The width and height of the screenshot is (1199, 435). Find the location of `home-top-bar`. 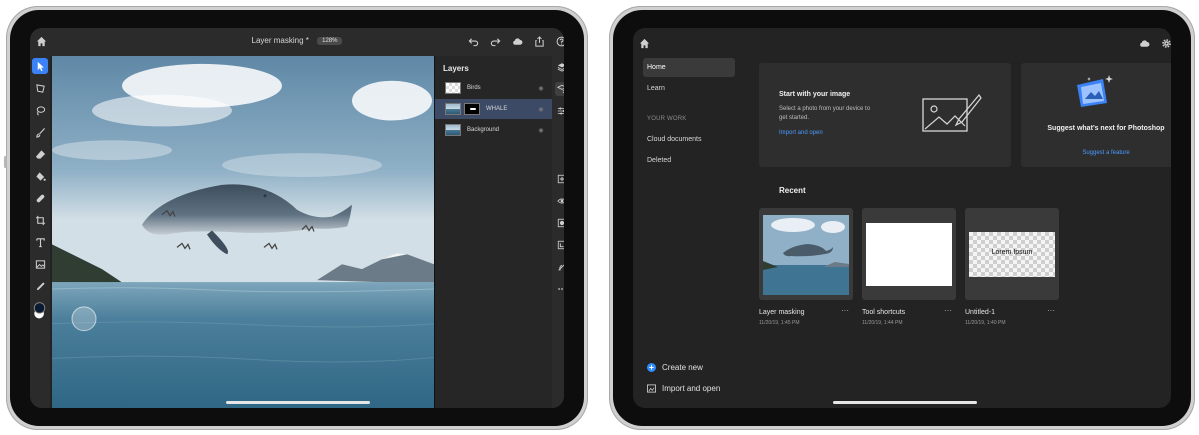

home-top-bar is located at coordinates (902, 43).